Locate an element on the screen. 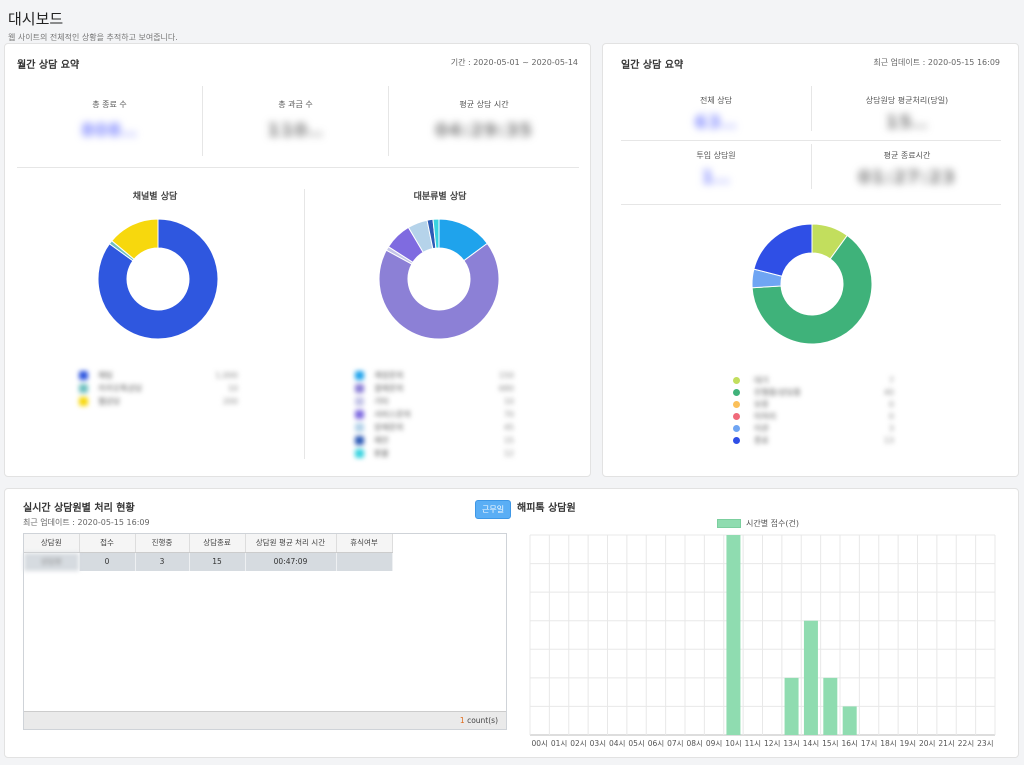 The width and height of the screenshot is (1024, 765). stat-value: 63.. is located at coordinates (716, 122).